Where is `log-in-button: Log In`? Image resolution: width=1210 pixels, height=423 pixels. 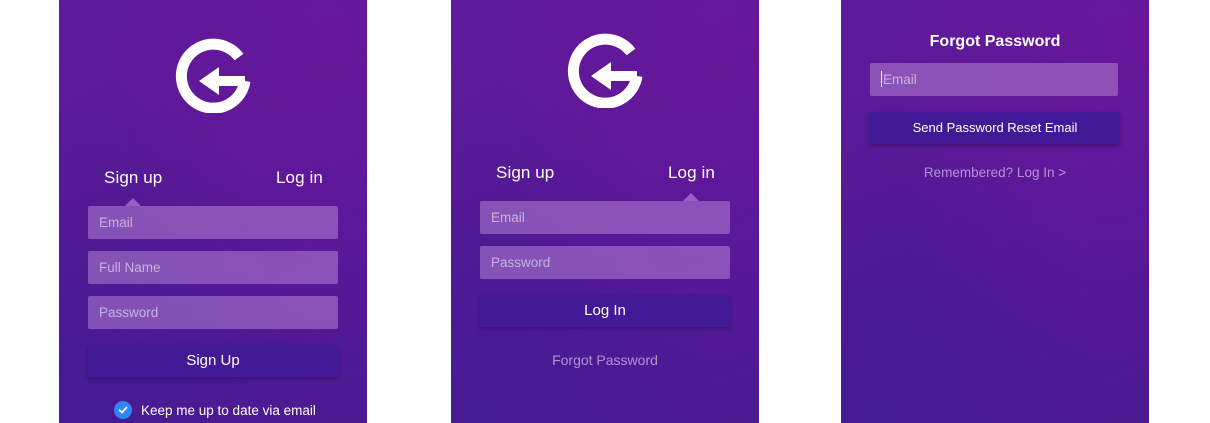 log-in-button: Log In is located at coordinates (605, 311).